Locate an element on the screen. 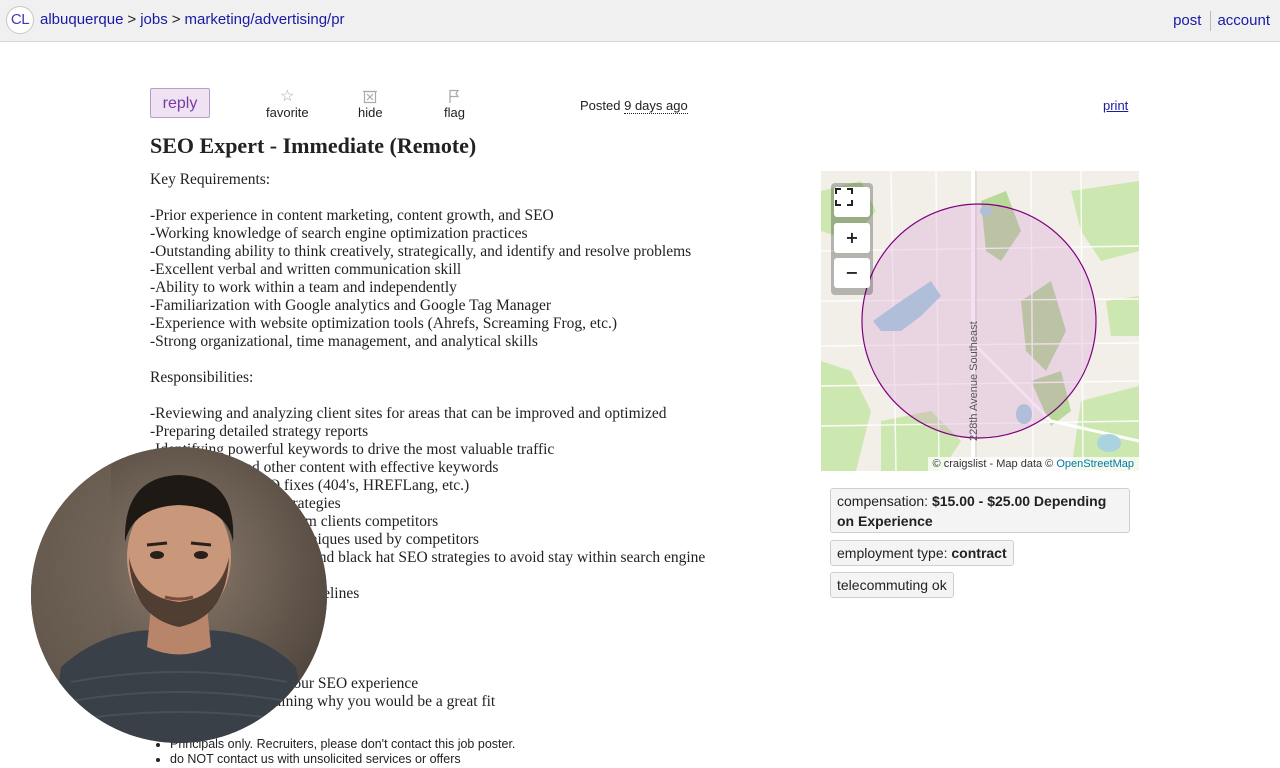 The image size is (1280, 768). posted-date: Posted 9 days ago is located at coordinates (634, 106).